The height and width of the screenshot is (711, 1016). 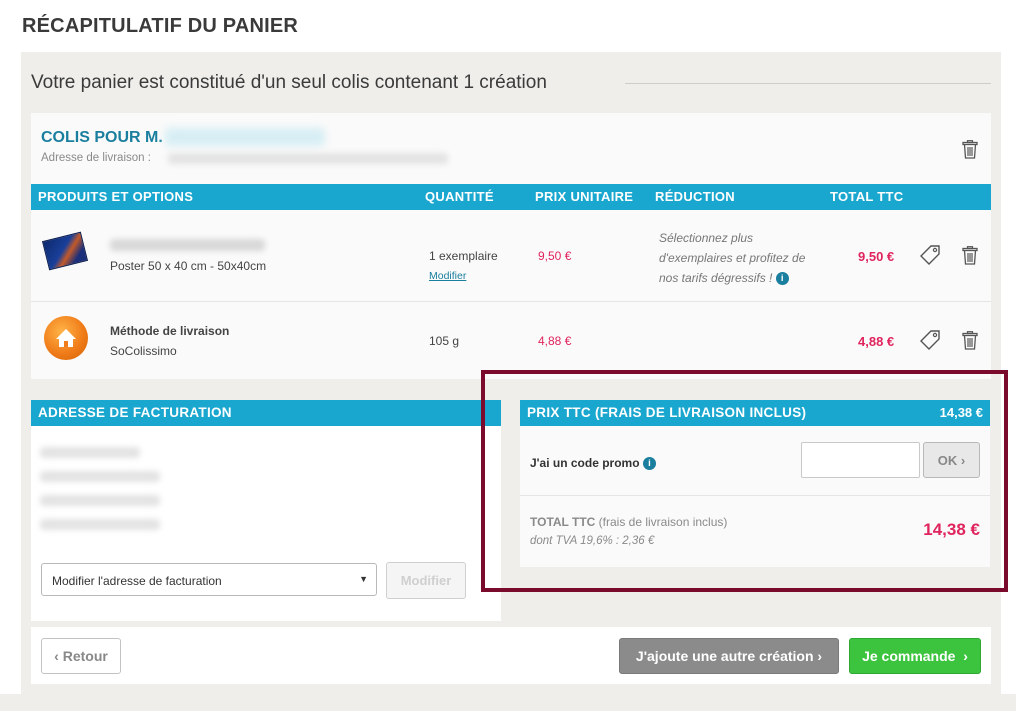 What do you see at coordinates (867, 196) in the screenshot?
I see `col-total: TOTAL TTC` at bounding box center [867, 196].